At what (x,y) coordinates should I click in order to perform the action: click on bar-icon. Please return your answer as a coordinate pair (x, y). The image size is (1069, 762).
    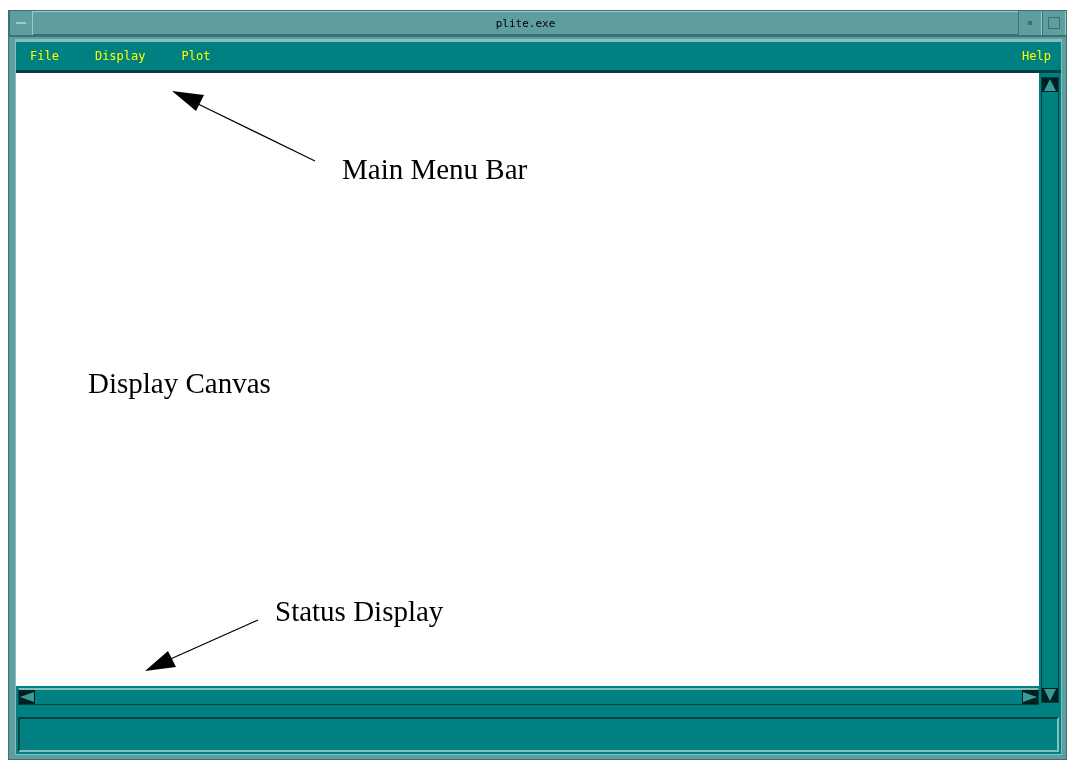
    Looking at the image, I should click on (21, 23).